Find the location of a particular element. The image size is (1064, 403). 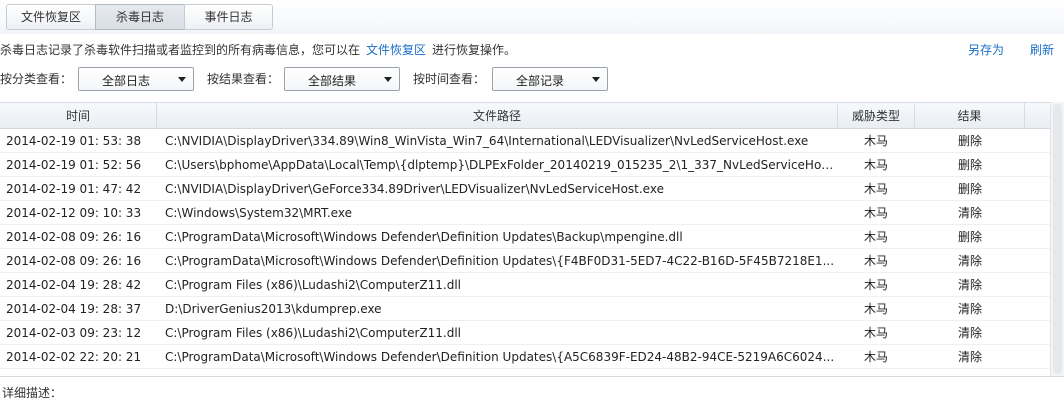

recovery-area-link: 文件恢复区 is located at coordinates (396, 50).